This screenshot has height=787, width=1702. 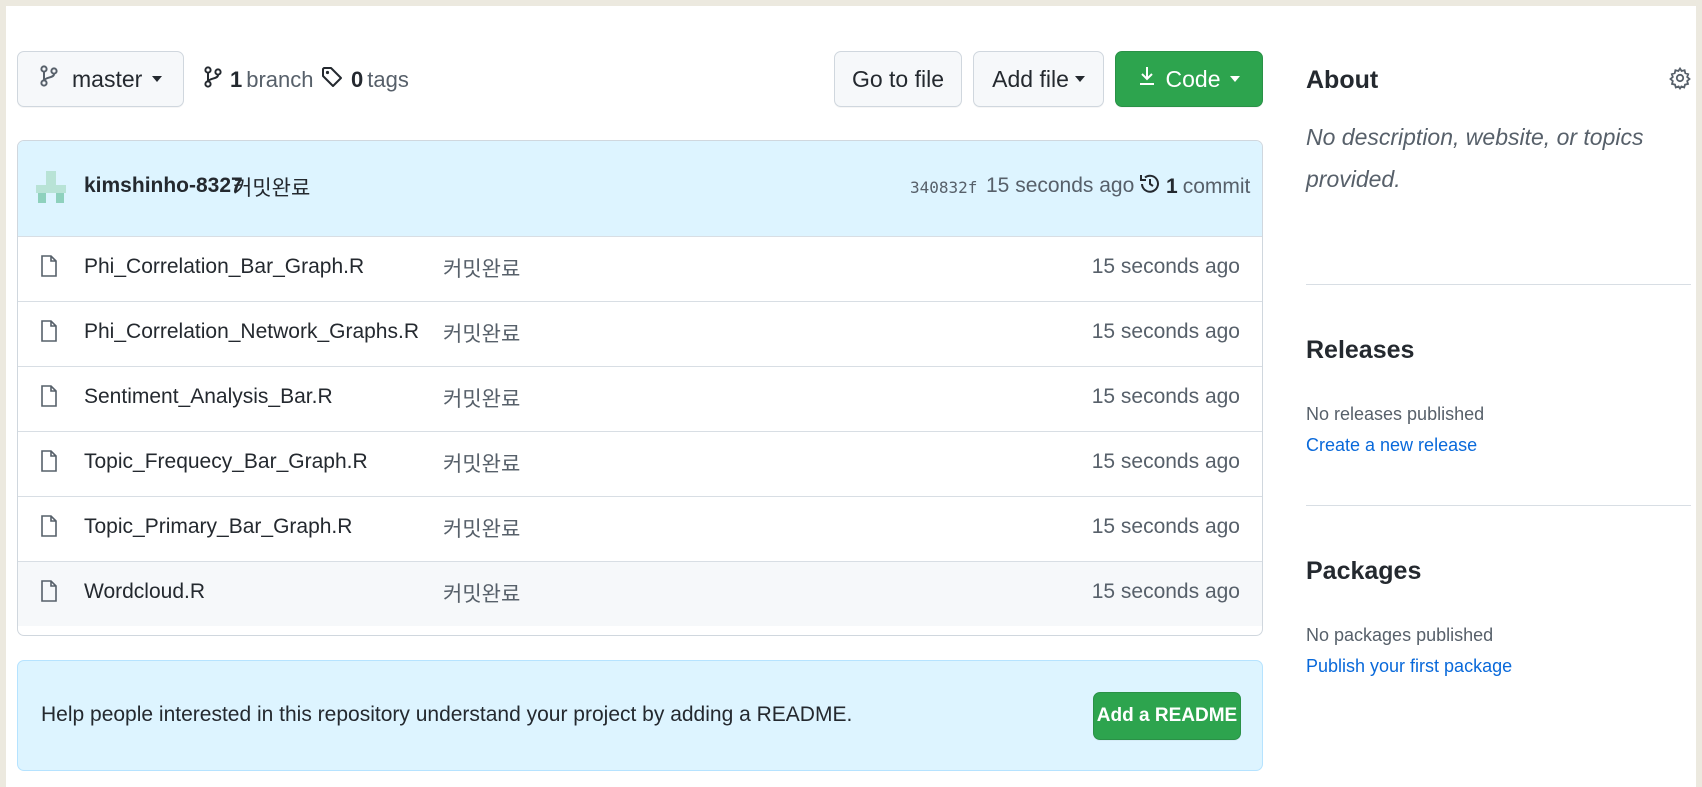 I want to click on commit-time: 15 seconds ago, so click(x=1060, y=185).